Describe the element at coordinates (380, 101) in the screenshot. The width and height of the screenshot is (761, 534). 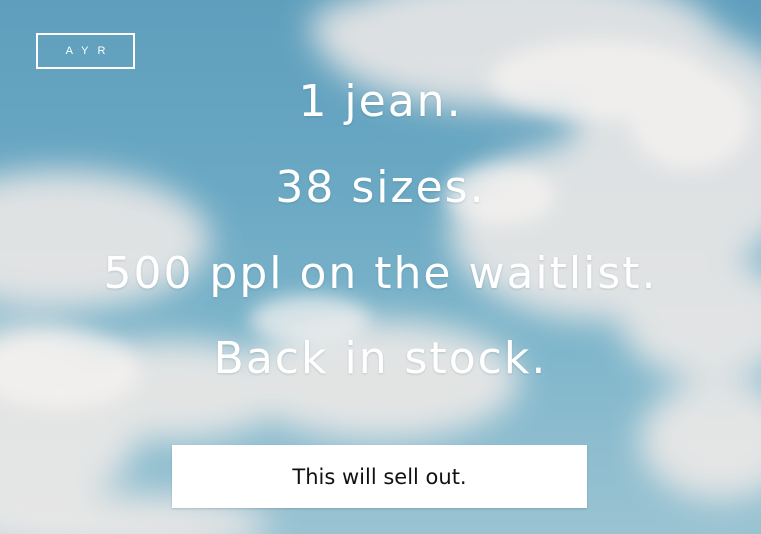
I see `headline-line-1: 1 jean.` at that location.